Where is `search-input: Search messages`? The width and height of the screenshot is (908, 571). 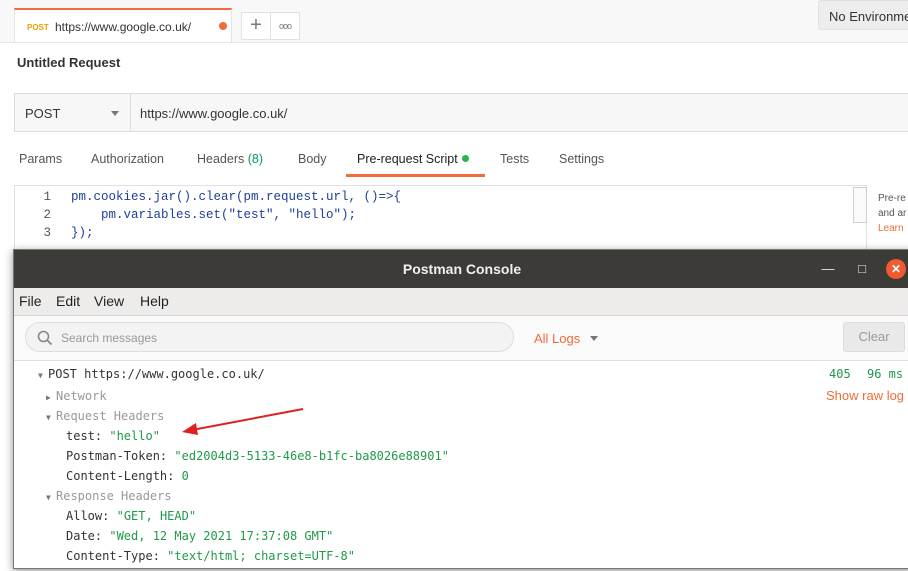 search-input: Search messages is located at coordinates (269, 337).